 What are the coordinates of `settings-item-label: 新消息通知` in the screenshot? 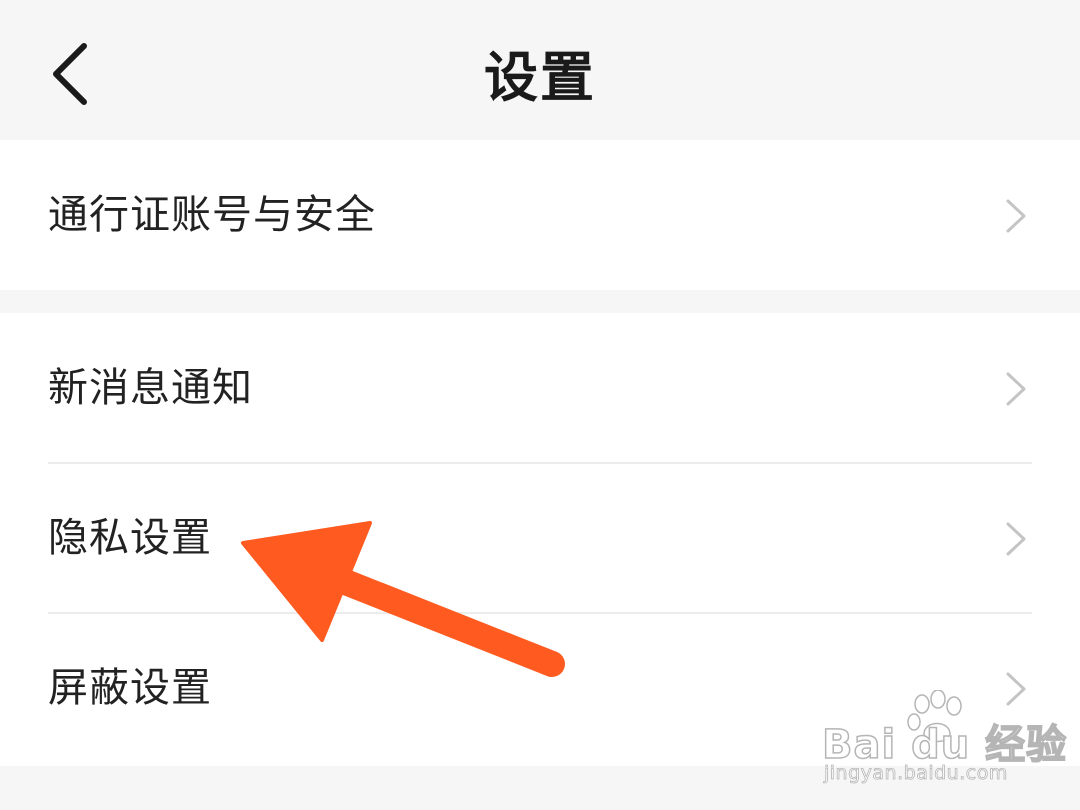 It's located at (150, 388).